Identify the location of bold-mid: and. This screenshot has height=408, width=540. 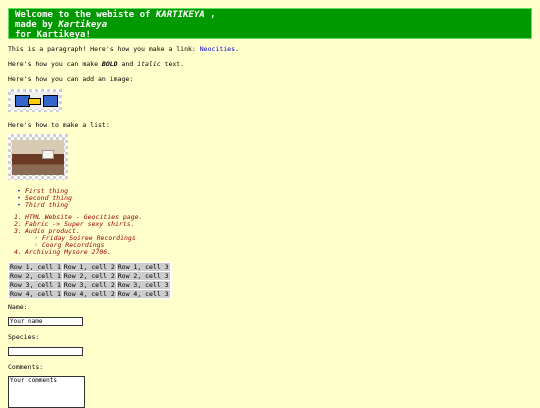
(127, 64).